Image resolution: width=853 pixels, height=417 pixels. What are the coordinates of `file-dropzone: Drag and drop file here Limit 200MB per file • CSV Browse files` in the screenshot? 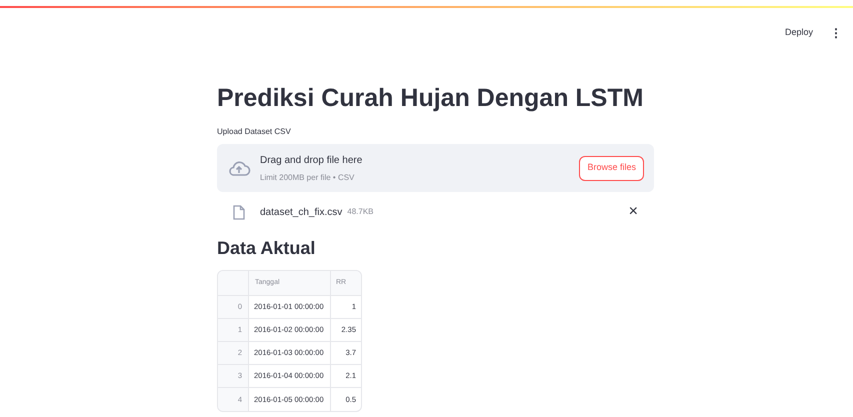 It's located at (435, 168).